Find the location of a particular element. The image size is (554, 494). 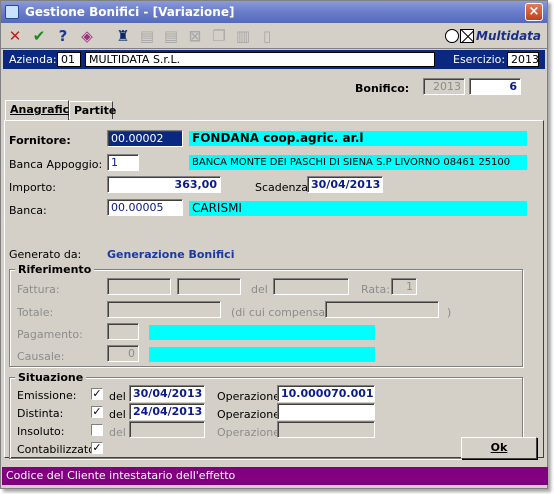

copy-icon: ❐ is located at coordinates (219, 36).